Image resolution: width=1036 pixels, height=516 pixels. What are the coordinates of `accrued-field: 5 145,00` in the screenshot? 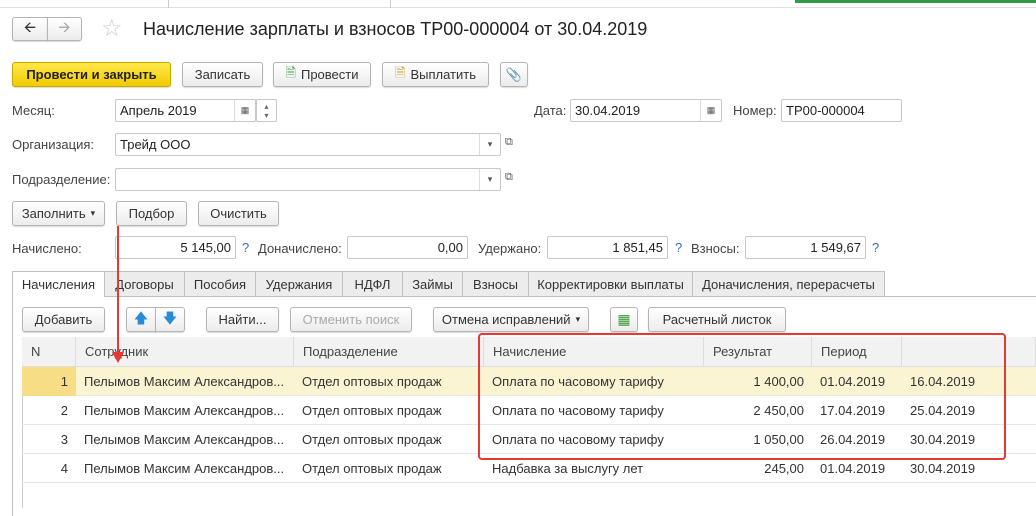 It's located at (175, 247).